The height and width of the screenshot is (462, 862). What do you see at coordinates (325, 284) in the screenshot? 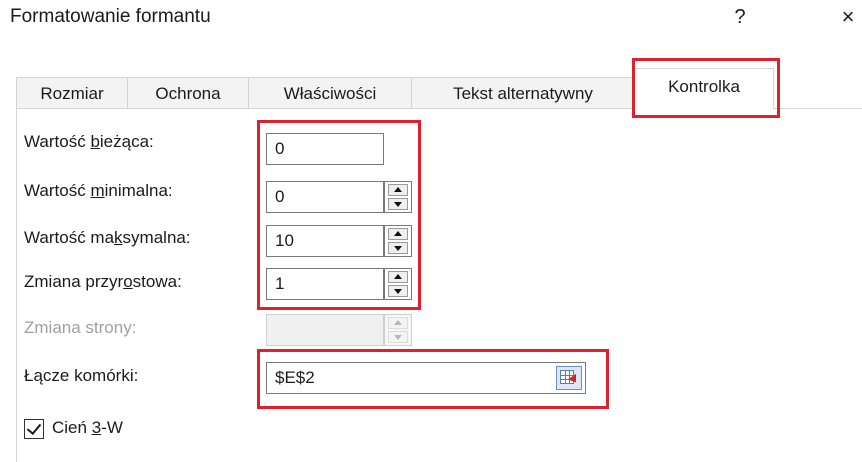
I see `incremental-change-input: 1` at bounding box center [325, 284].